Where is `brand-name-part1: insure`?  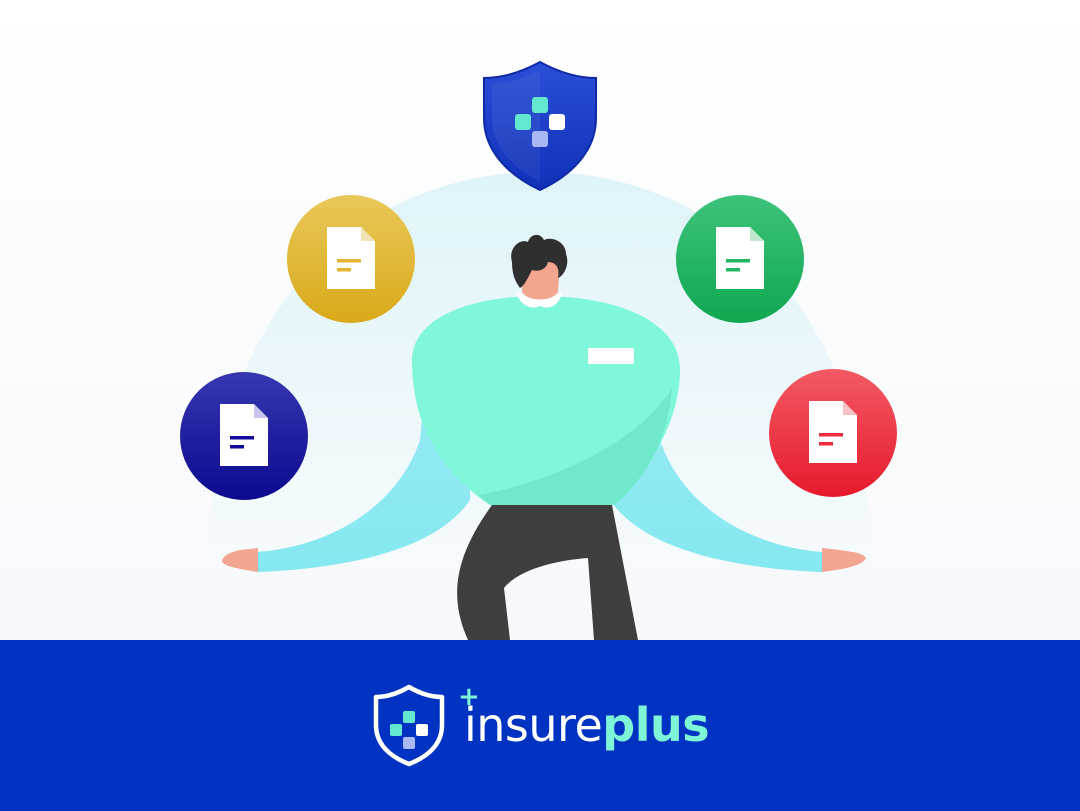
brand-name-part1: insure is located at coordinates (533, 725).